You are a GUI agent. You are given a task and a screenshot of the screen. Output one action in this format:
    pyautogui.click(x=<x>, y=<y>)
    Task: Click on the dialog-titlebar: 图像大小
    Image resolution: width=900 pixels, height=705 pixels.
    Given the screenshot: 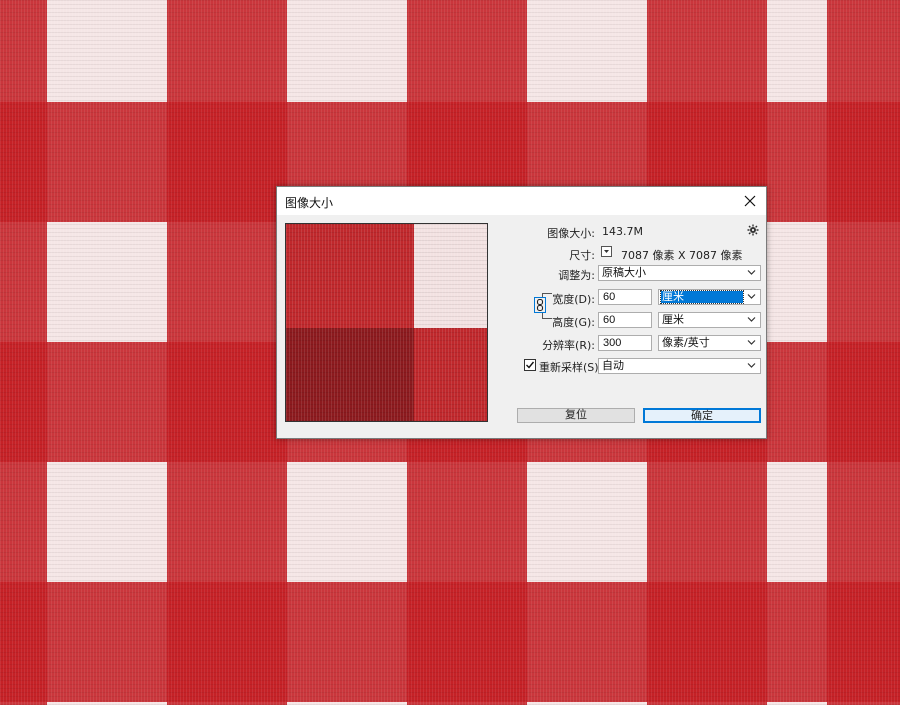 What is the action you would take?
    pyautogui.click(x=521, y=201)
    